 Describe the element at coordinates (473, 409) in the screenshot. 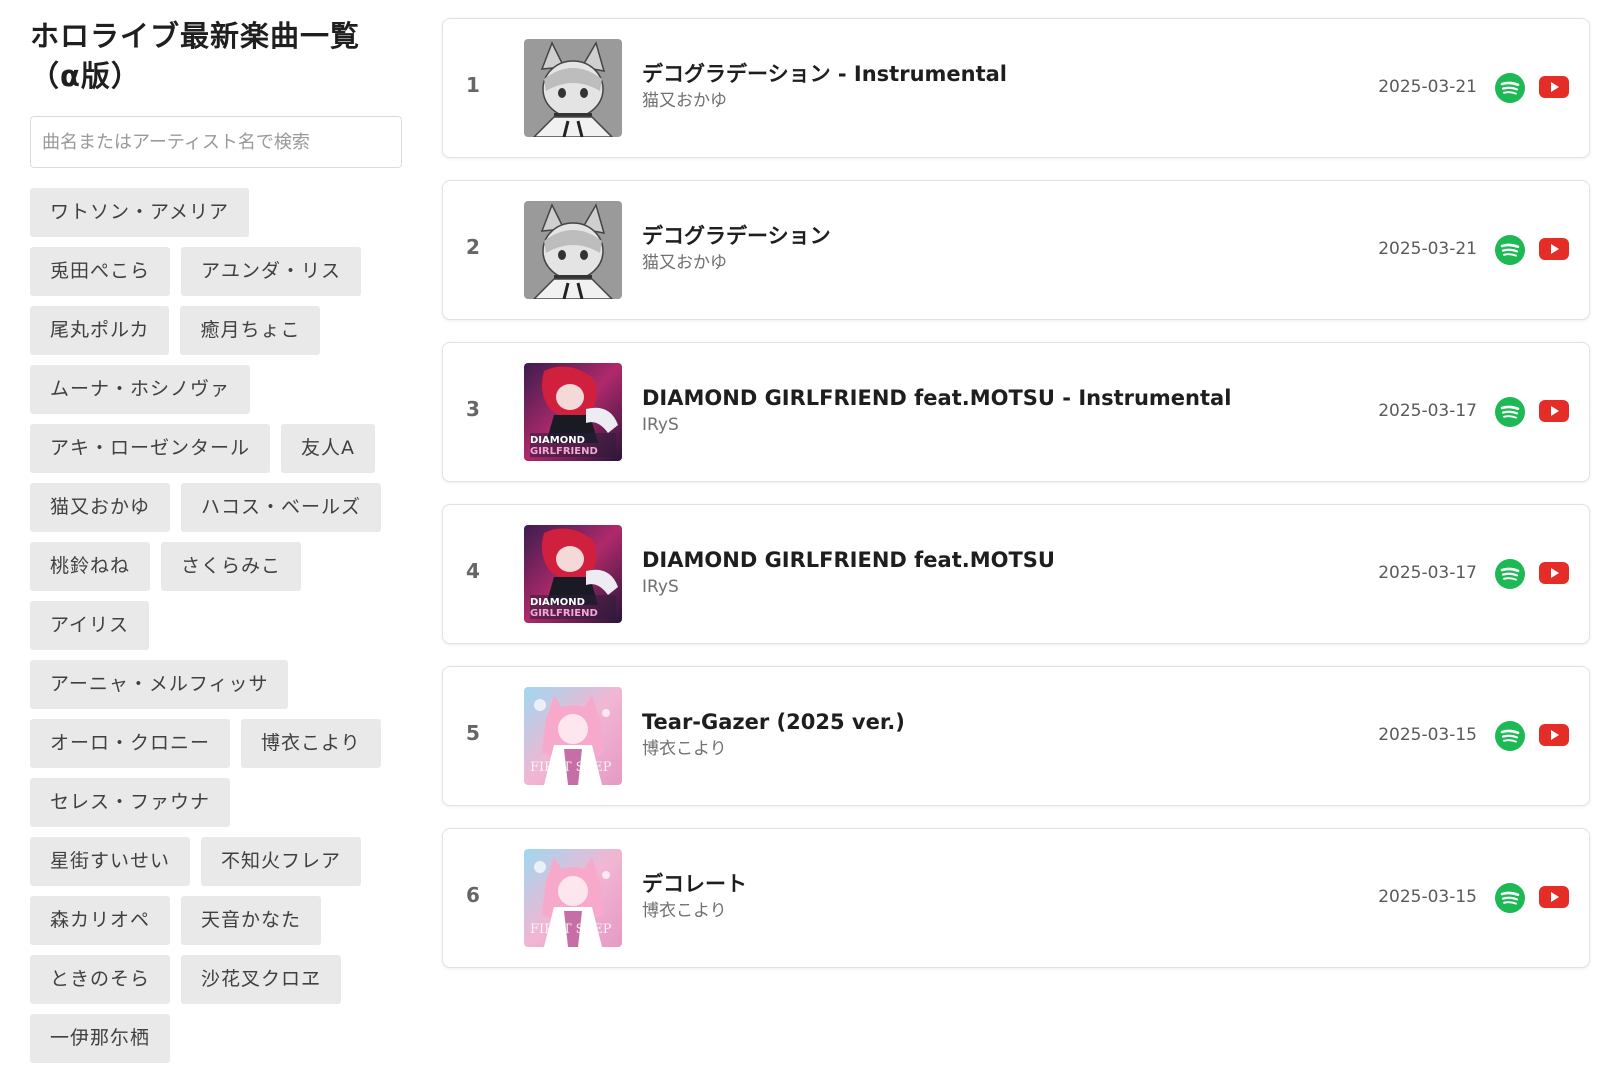

I see `song-rank: 3` at that location.